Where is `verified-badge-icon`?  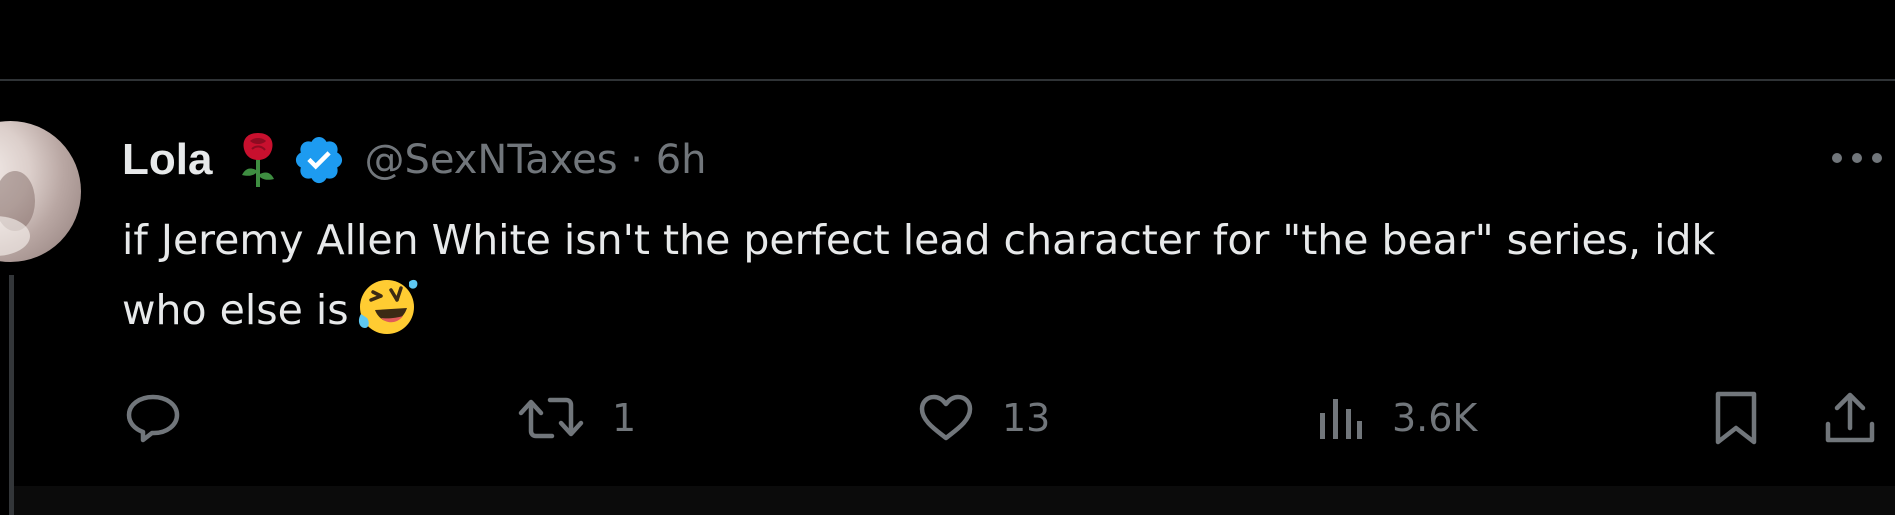
verified-badge-icon is located at coordinates (319, 160).